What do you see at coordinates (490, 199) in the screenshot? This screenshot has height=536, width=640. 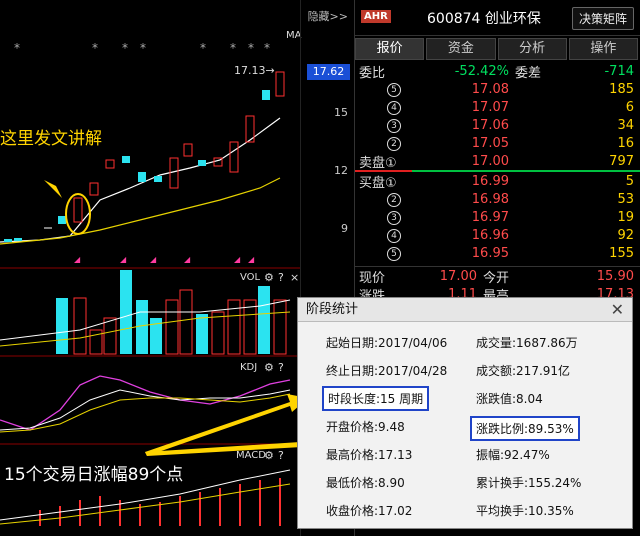 I see `bid-price: 16.98` at bounding box center [490, 199].